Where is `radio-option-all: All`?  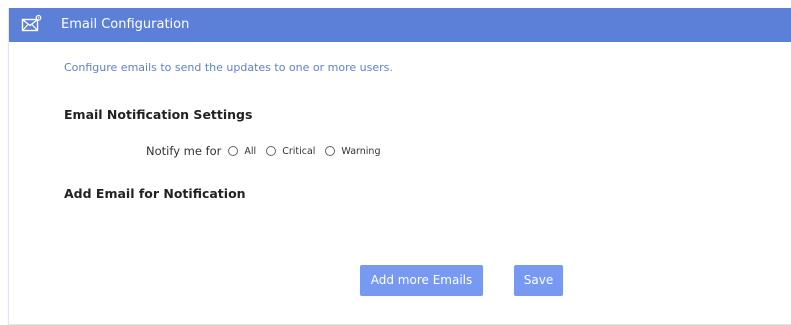 radio-option-all: All is located at coordinates (242, 151).